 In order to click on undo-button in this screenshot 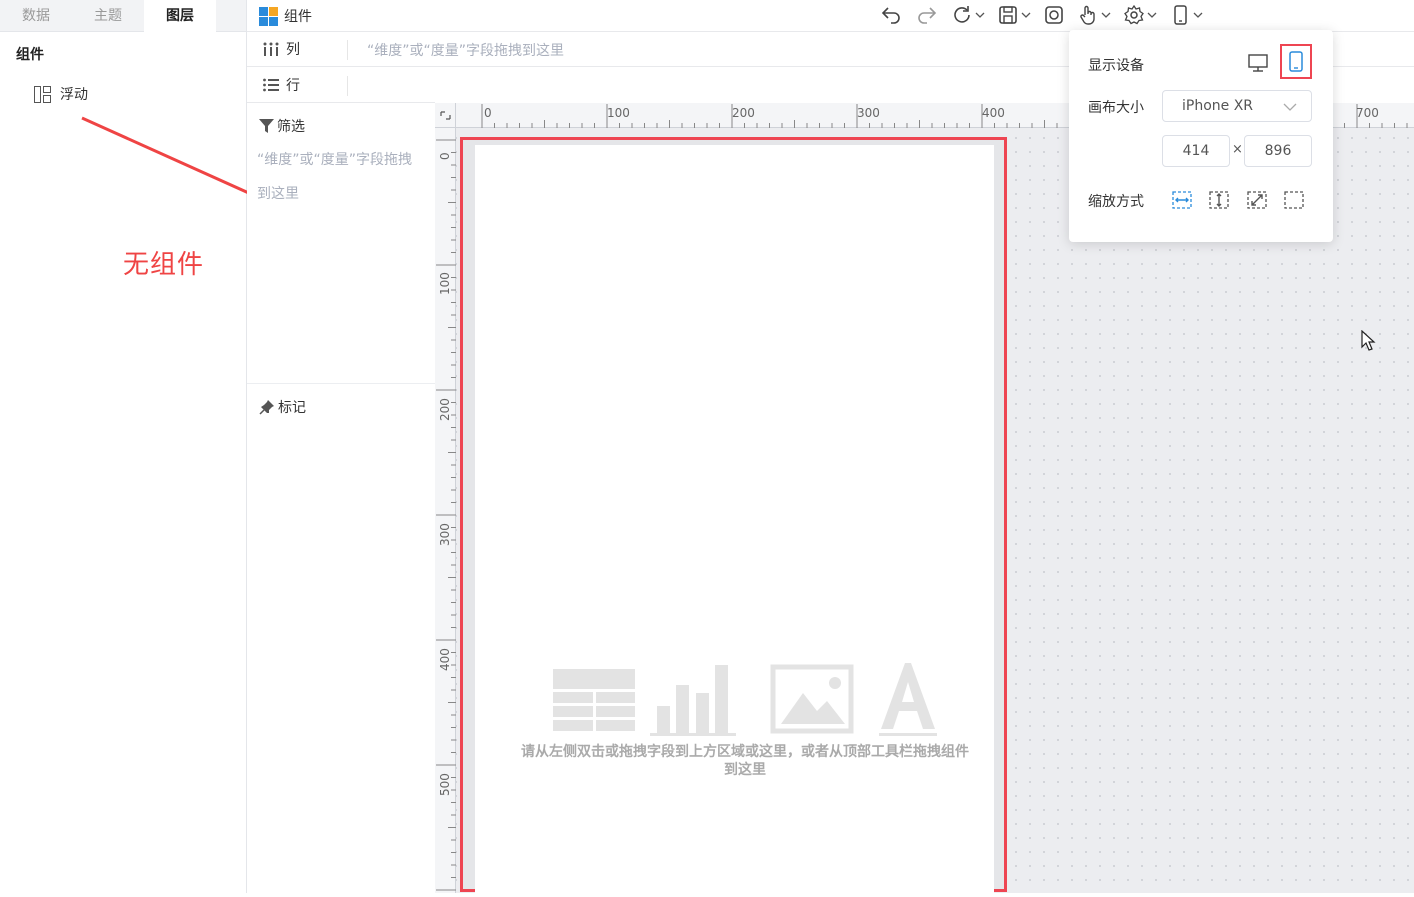, I will do `click(891, 15)`.